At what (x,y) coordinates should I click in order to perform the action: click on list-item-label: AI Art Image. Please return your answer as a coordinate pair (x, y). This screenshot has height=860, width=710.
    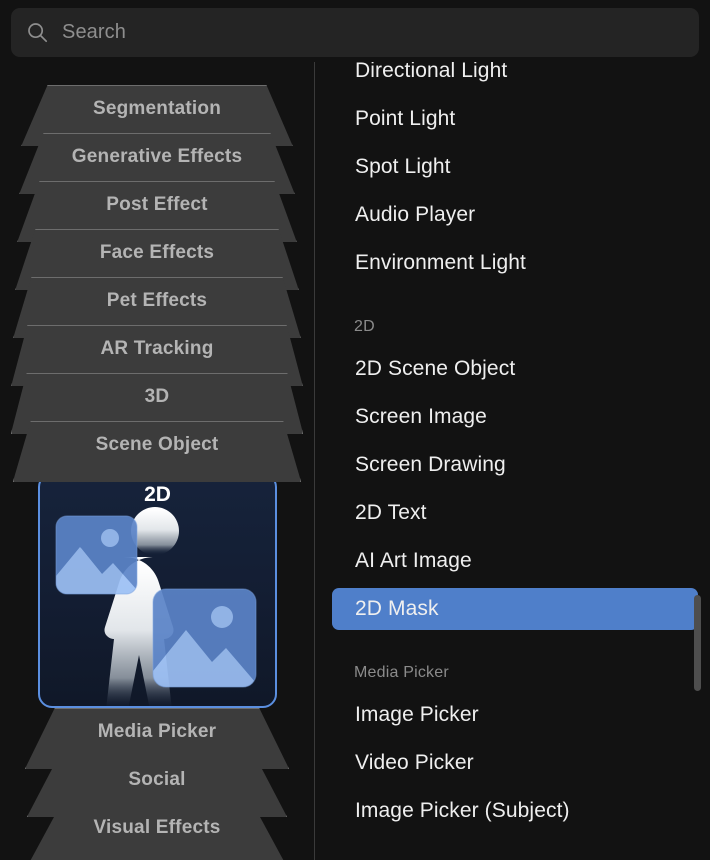
    Looking at the image, I should click on (413, 560).